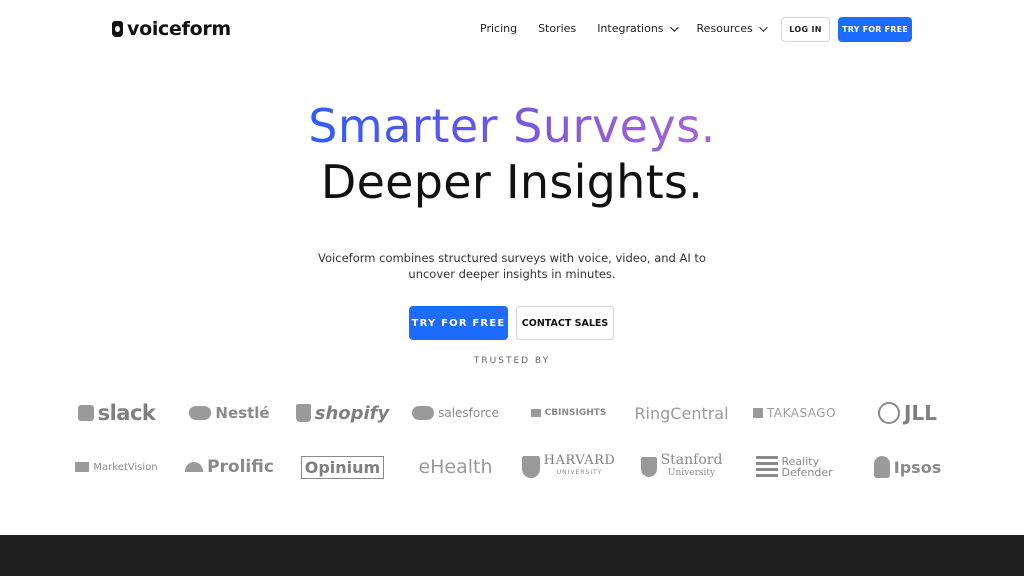 The width and height of the screenshot is (1024, 576). I want to click on brand-logo: voiceform, so click(171, 29).